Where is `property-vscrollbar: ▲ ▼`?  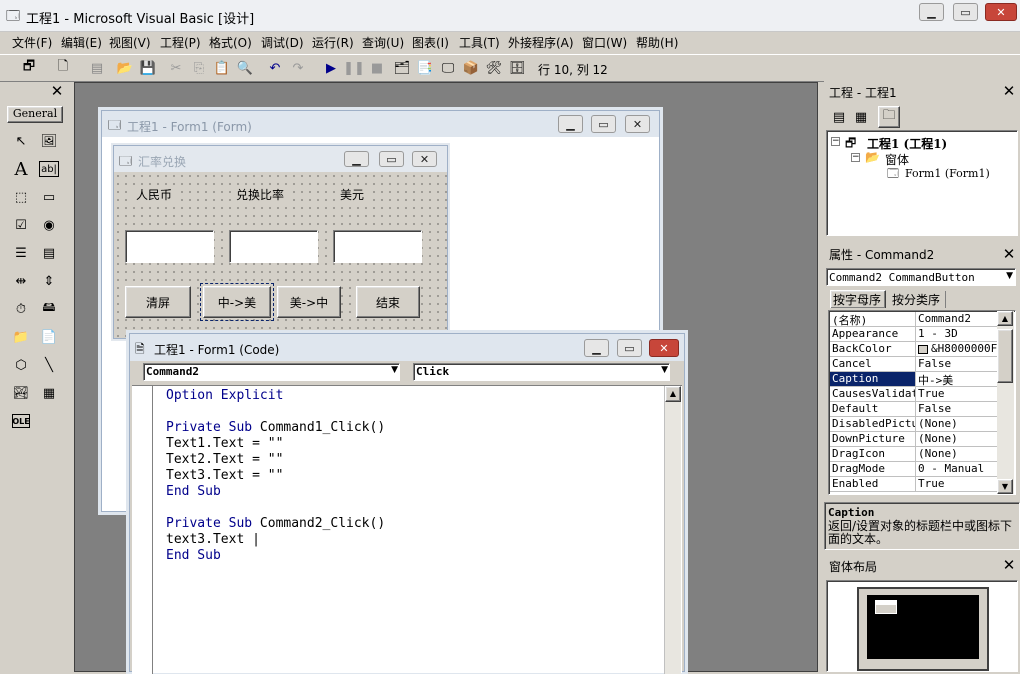
property-vscrollbar: ▲ ▼ is located at coordinates (1005, 402).